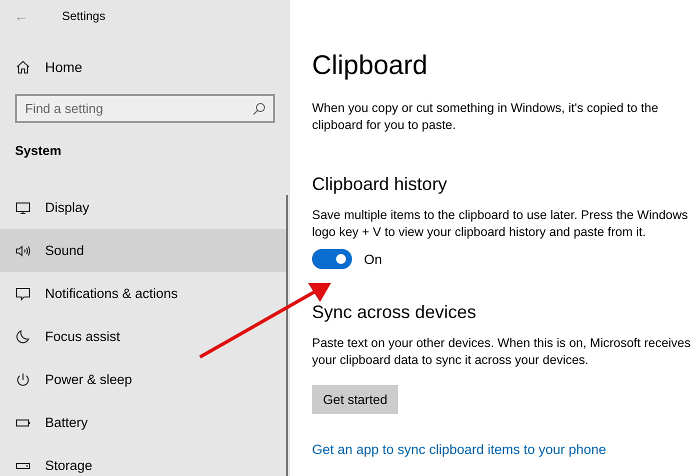  What do you see at coordinates (373, 259) in the screenshot?
I see `toggle-label: On` at bounding box center [373, 259].